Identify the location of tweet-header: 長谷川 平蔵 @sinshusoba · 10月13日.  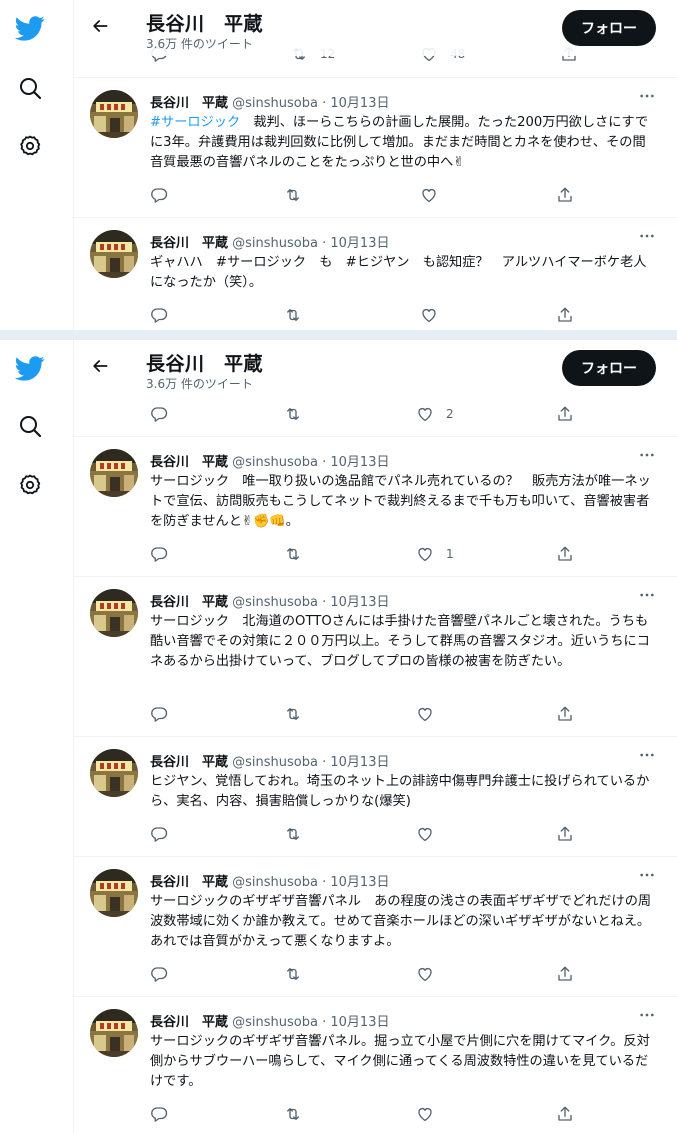
(270, 882).